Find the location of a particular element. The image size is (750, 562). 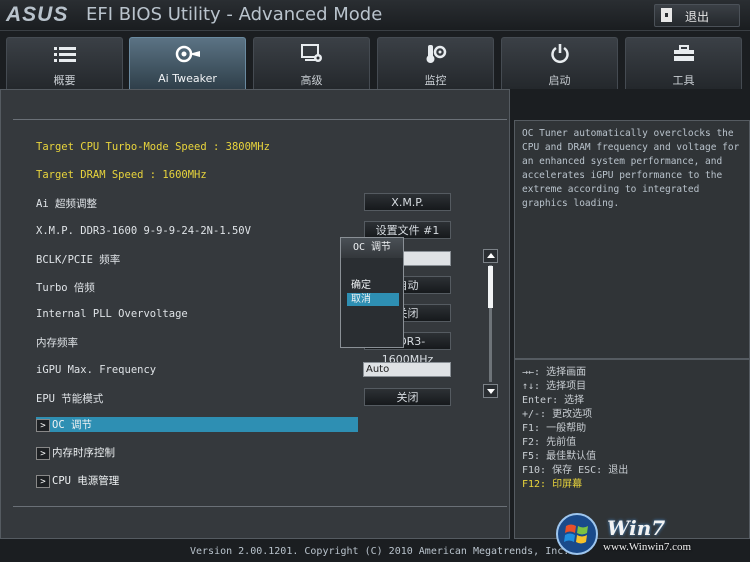

submenu-label: CPU 电源管理 is located at coordinates (86, 481).